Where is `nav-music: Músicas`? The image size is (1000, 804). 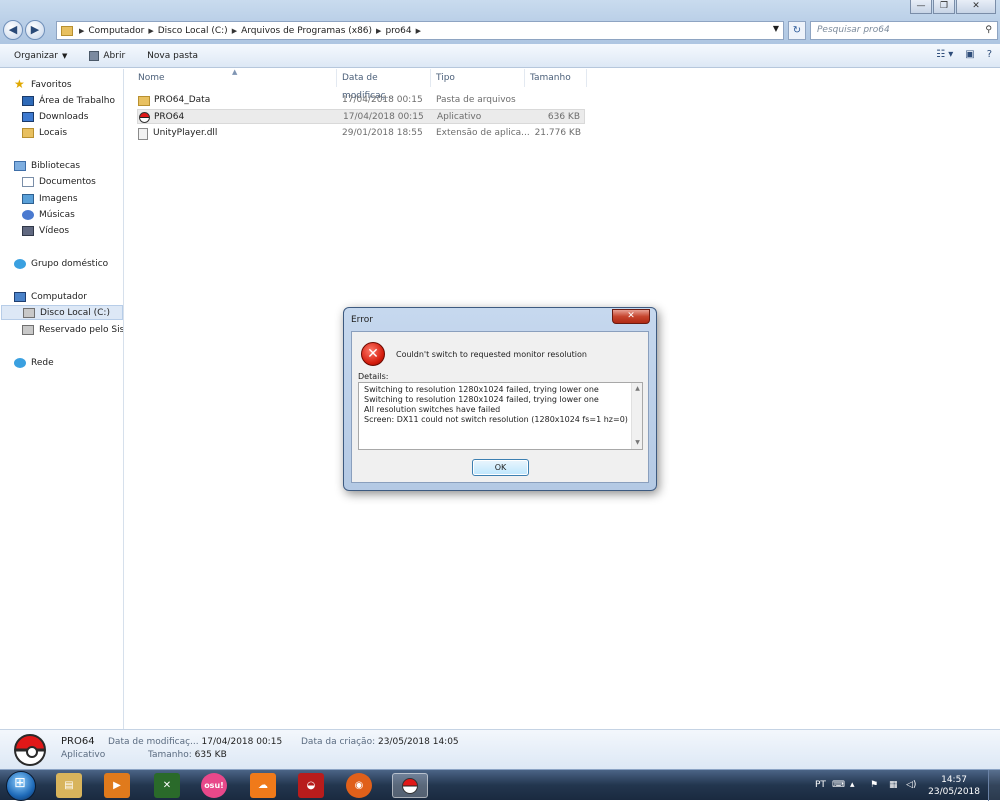 nav-music: Músicas is located at coordinates (72, 214).